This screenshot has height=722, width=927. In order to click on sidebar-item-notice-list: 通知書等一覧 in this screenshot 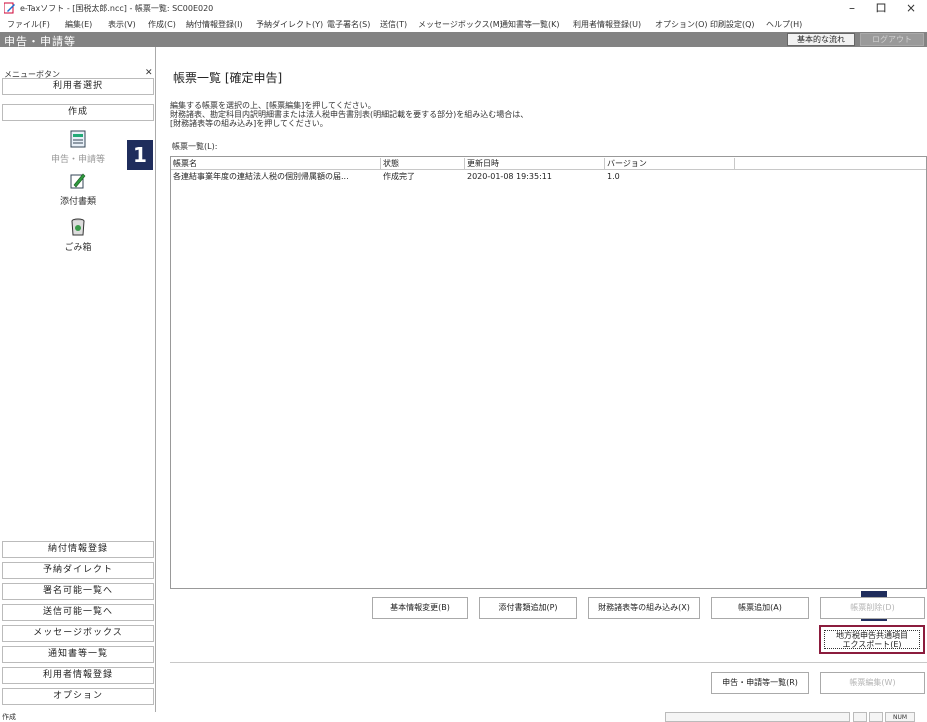, I will do `click(78, 654)`.